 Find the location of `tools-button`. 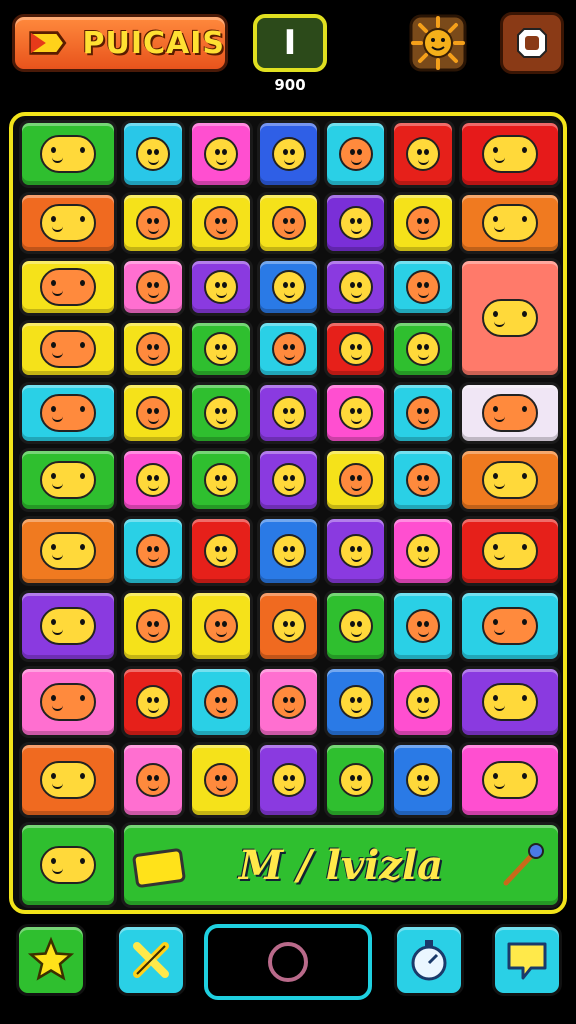

tools-button is located at coordinates (151, 960).